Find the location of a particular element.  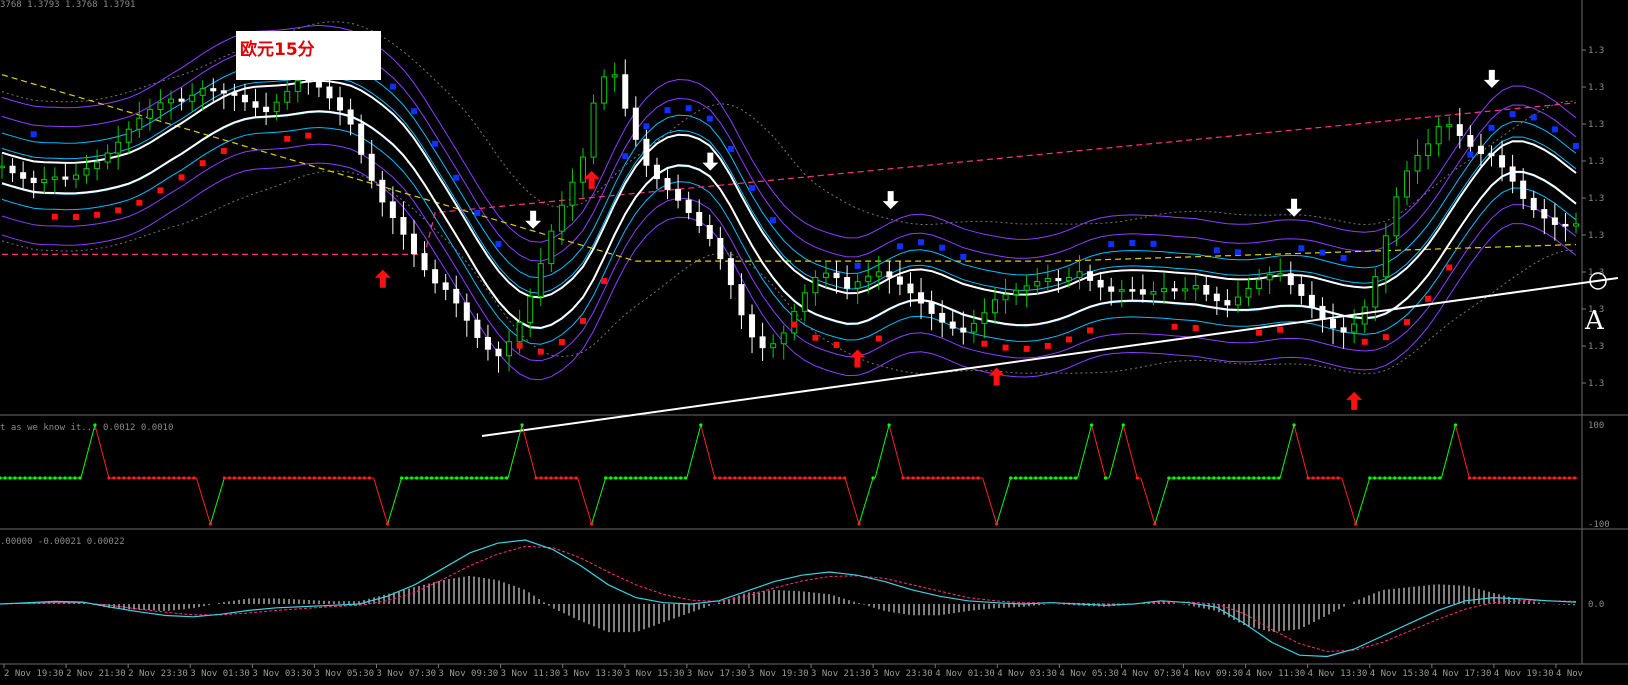

arrow-down-white is located at coordinates (533, 219).